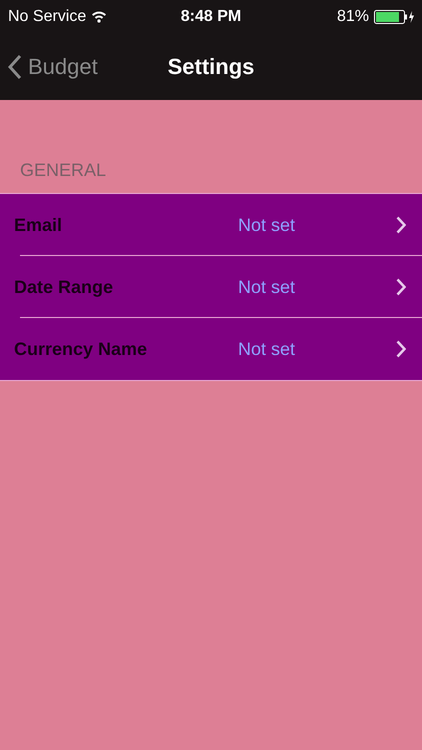  I want to click on setting-label: Date Range, so click(64, 287).